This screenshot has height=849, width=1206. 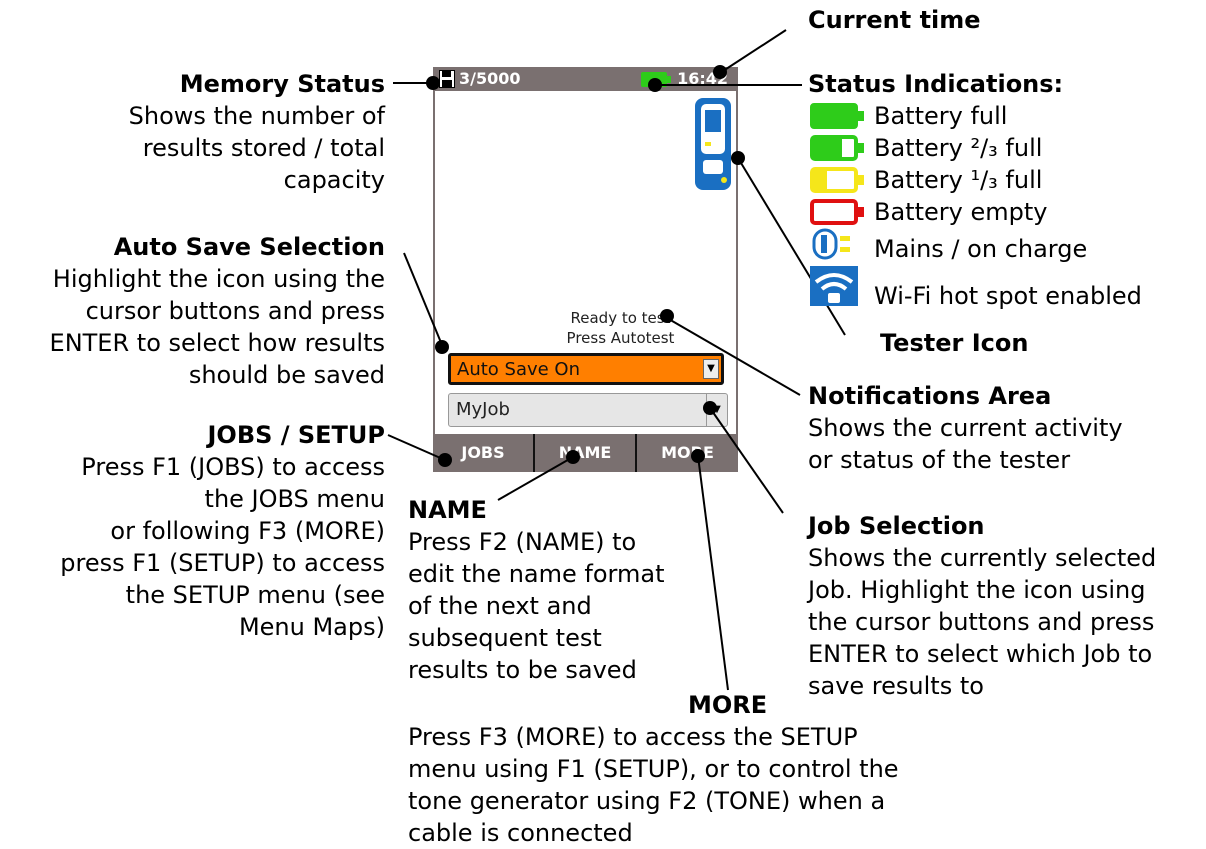 I want to click on jobs-setup-desc: the SETUP menu (see, so click(x=255, y=595).